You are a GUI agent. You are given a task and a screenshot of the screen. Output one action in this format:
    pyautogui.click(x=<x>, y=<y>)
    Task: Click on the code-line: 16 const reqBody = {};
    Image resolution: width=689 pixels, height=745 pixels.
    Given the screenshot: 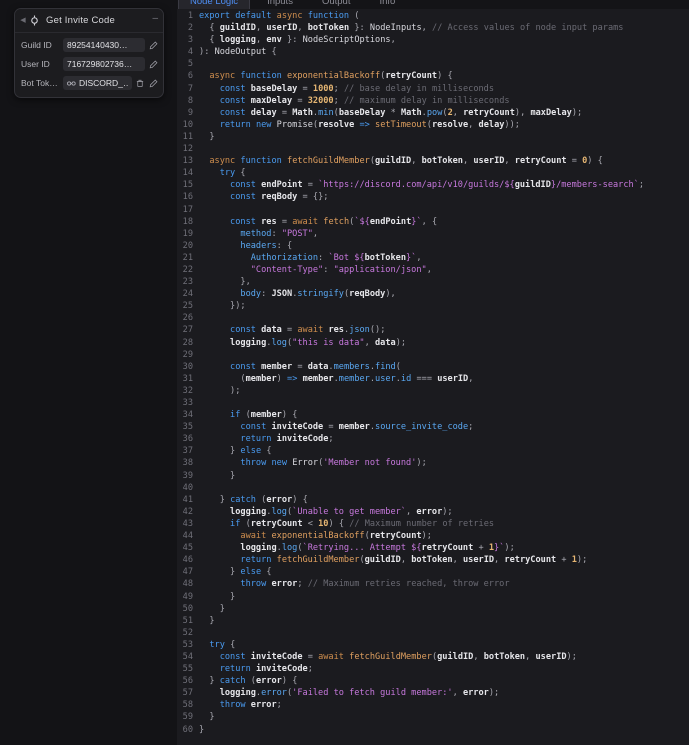 What is the action you would take?
    pyautogui.click(x=433, y=197)
    